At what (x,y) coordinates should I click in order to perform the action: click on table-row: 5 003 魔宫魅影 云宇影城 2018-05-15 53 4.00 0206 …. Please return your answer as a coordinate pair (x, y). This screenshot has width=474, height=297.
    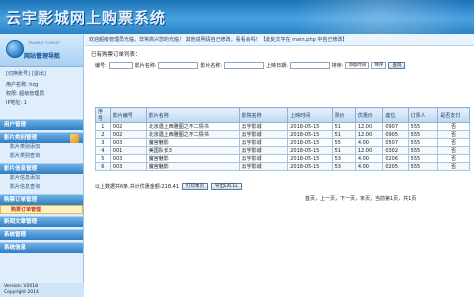
    Looking at the image, I should click on (282, 158).